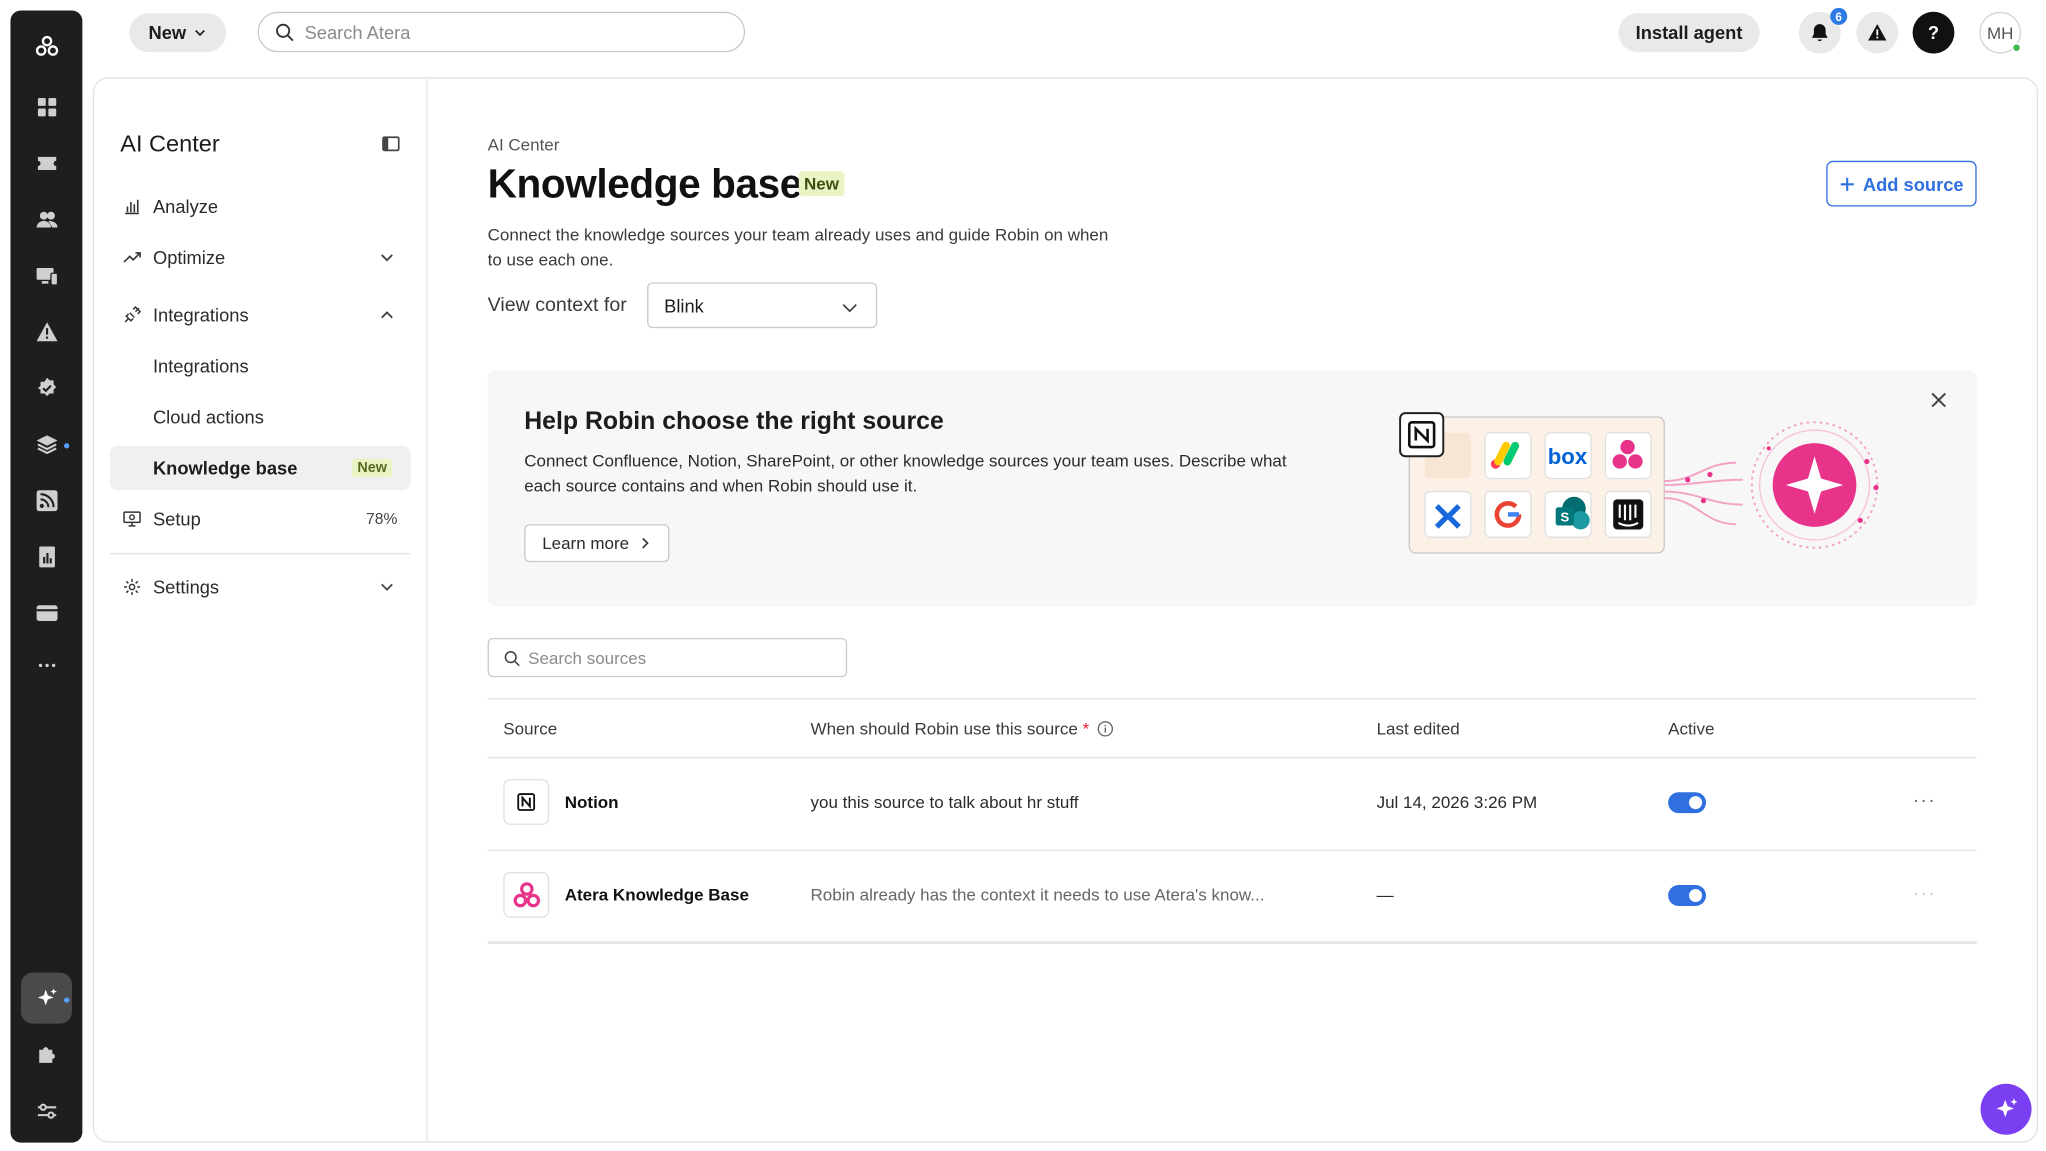 Image resolution: width=2046 pixels, height=1151 pixels. What do you see at coordinates (1568, 456) in the screenshot?
I see `svg-text: box` at bounding box center [1568, 456].